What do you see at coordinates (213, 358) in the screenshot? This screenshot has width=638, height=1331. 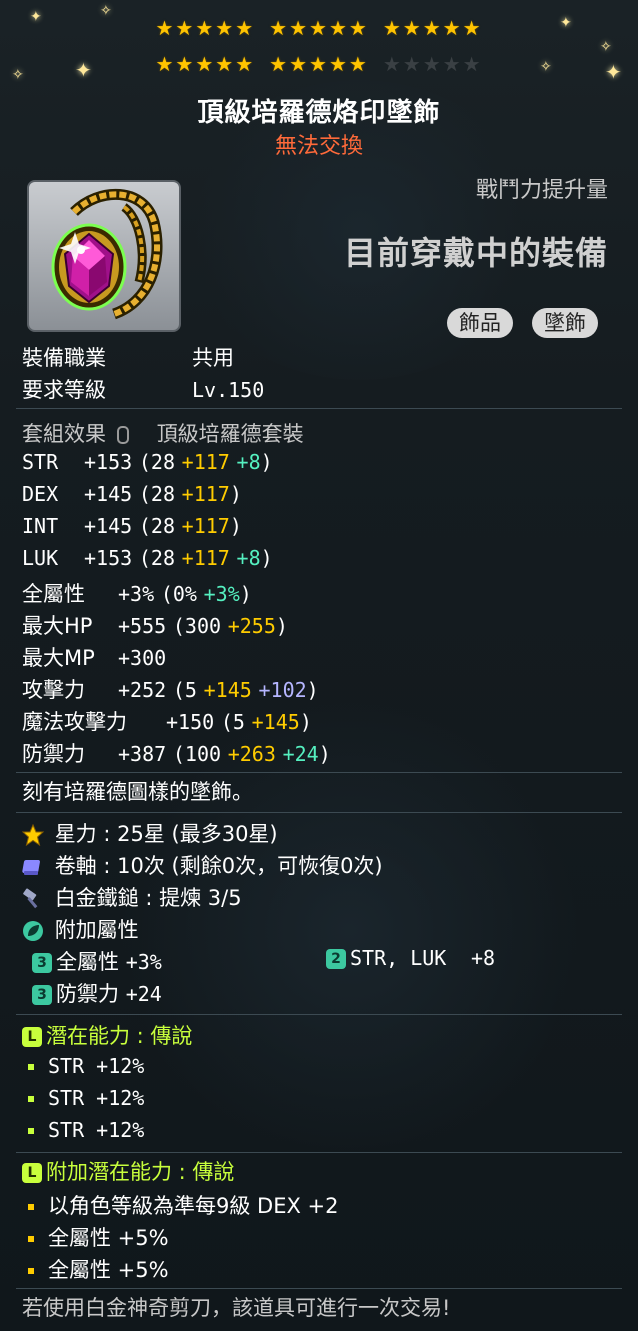 I see `job-value: 共用` at bounding box center [213, 358].